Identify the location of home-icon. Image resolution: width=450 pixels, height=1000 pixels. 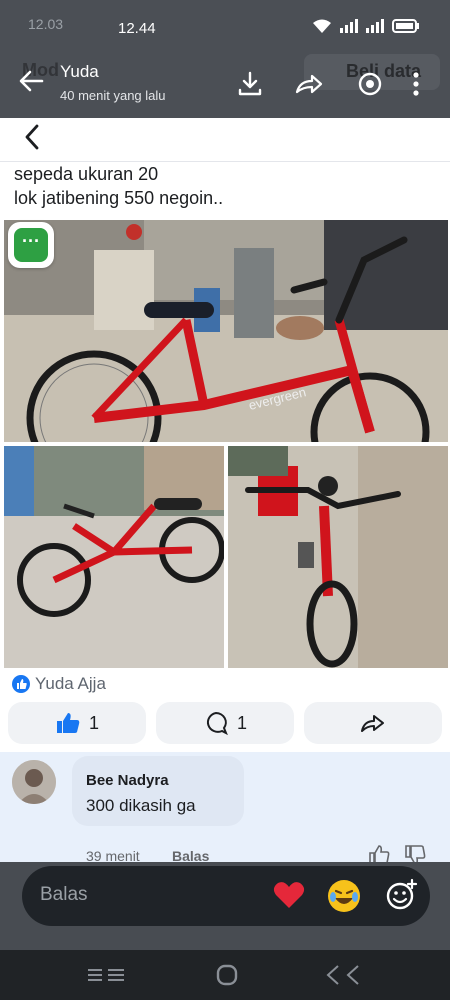
(227, 975).